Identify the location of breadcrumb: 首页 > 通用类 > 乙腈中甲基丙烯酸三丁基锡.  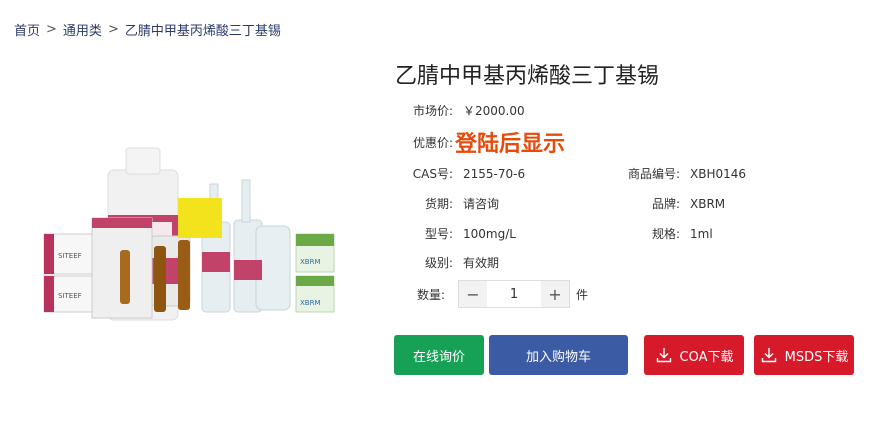
(147, 29).